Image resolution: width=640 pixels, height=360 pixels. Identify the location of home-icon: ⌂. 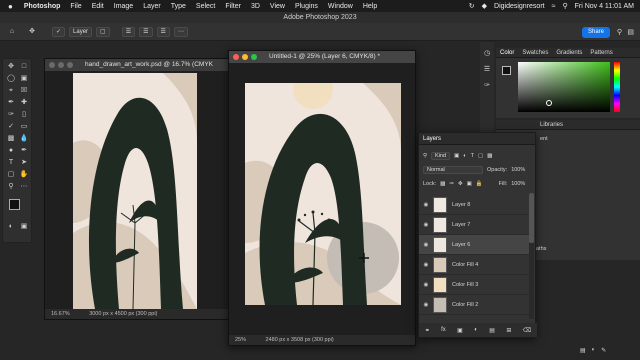
(12, 31).